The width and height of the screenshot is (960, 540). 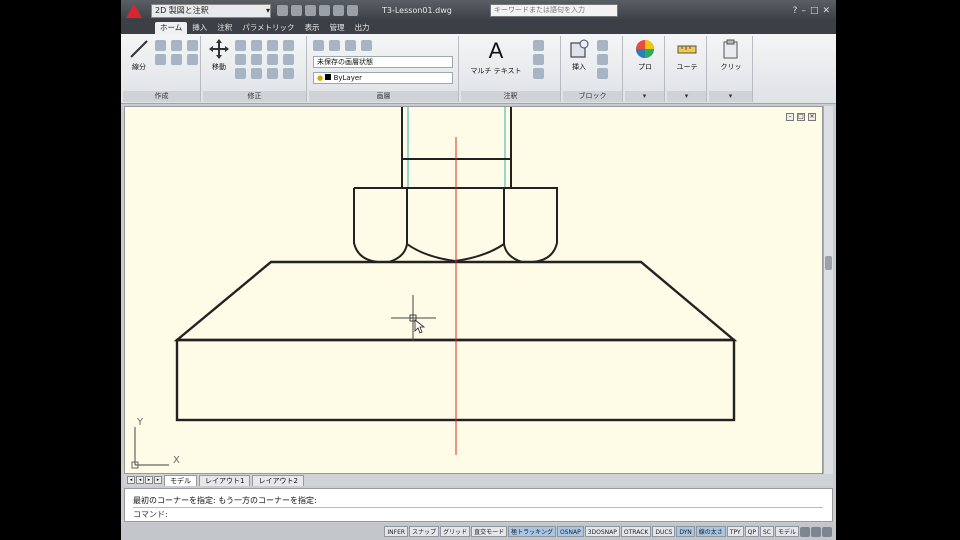 I want to click on application-menu-button, so click(x=134, y=10).